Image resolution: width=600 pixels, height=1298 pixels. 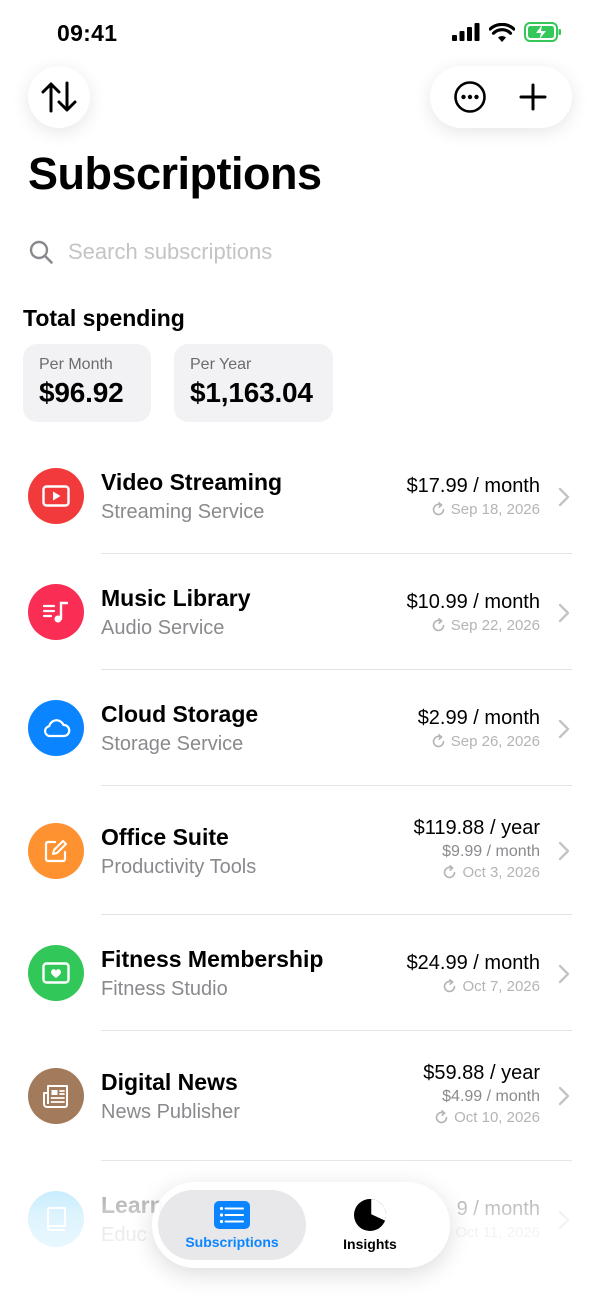 What do you see at coordinates (164, 989) in the screenshot?
I see `subscription-provider: Fitness Studio` at bounding box center [164, 989].